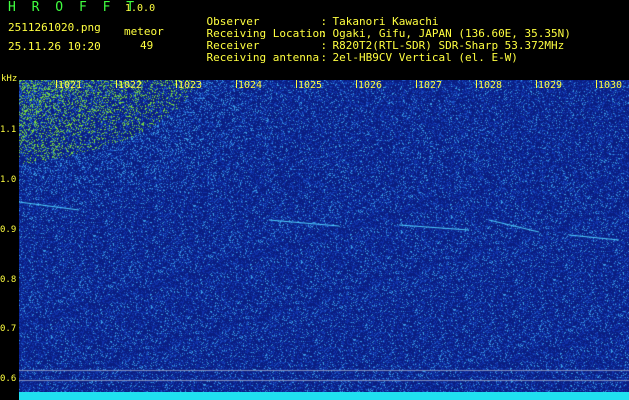  I want to click on info-value: 2el-HB9CV Vertical (el. E-W), so click(425, 57).